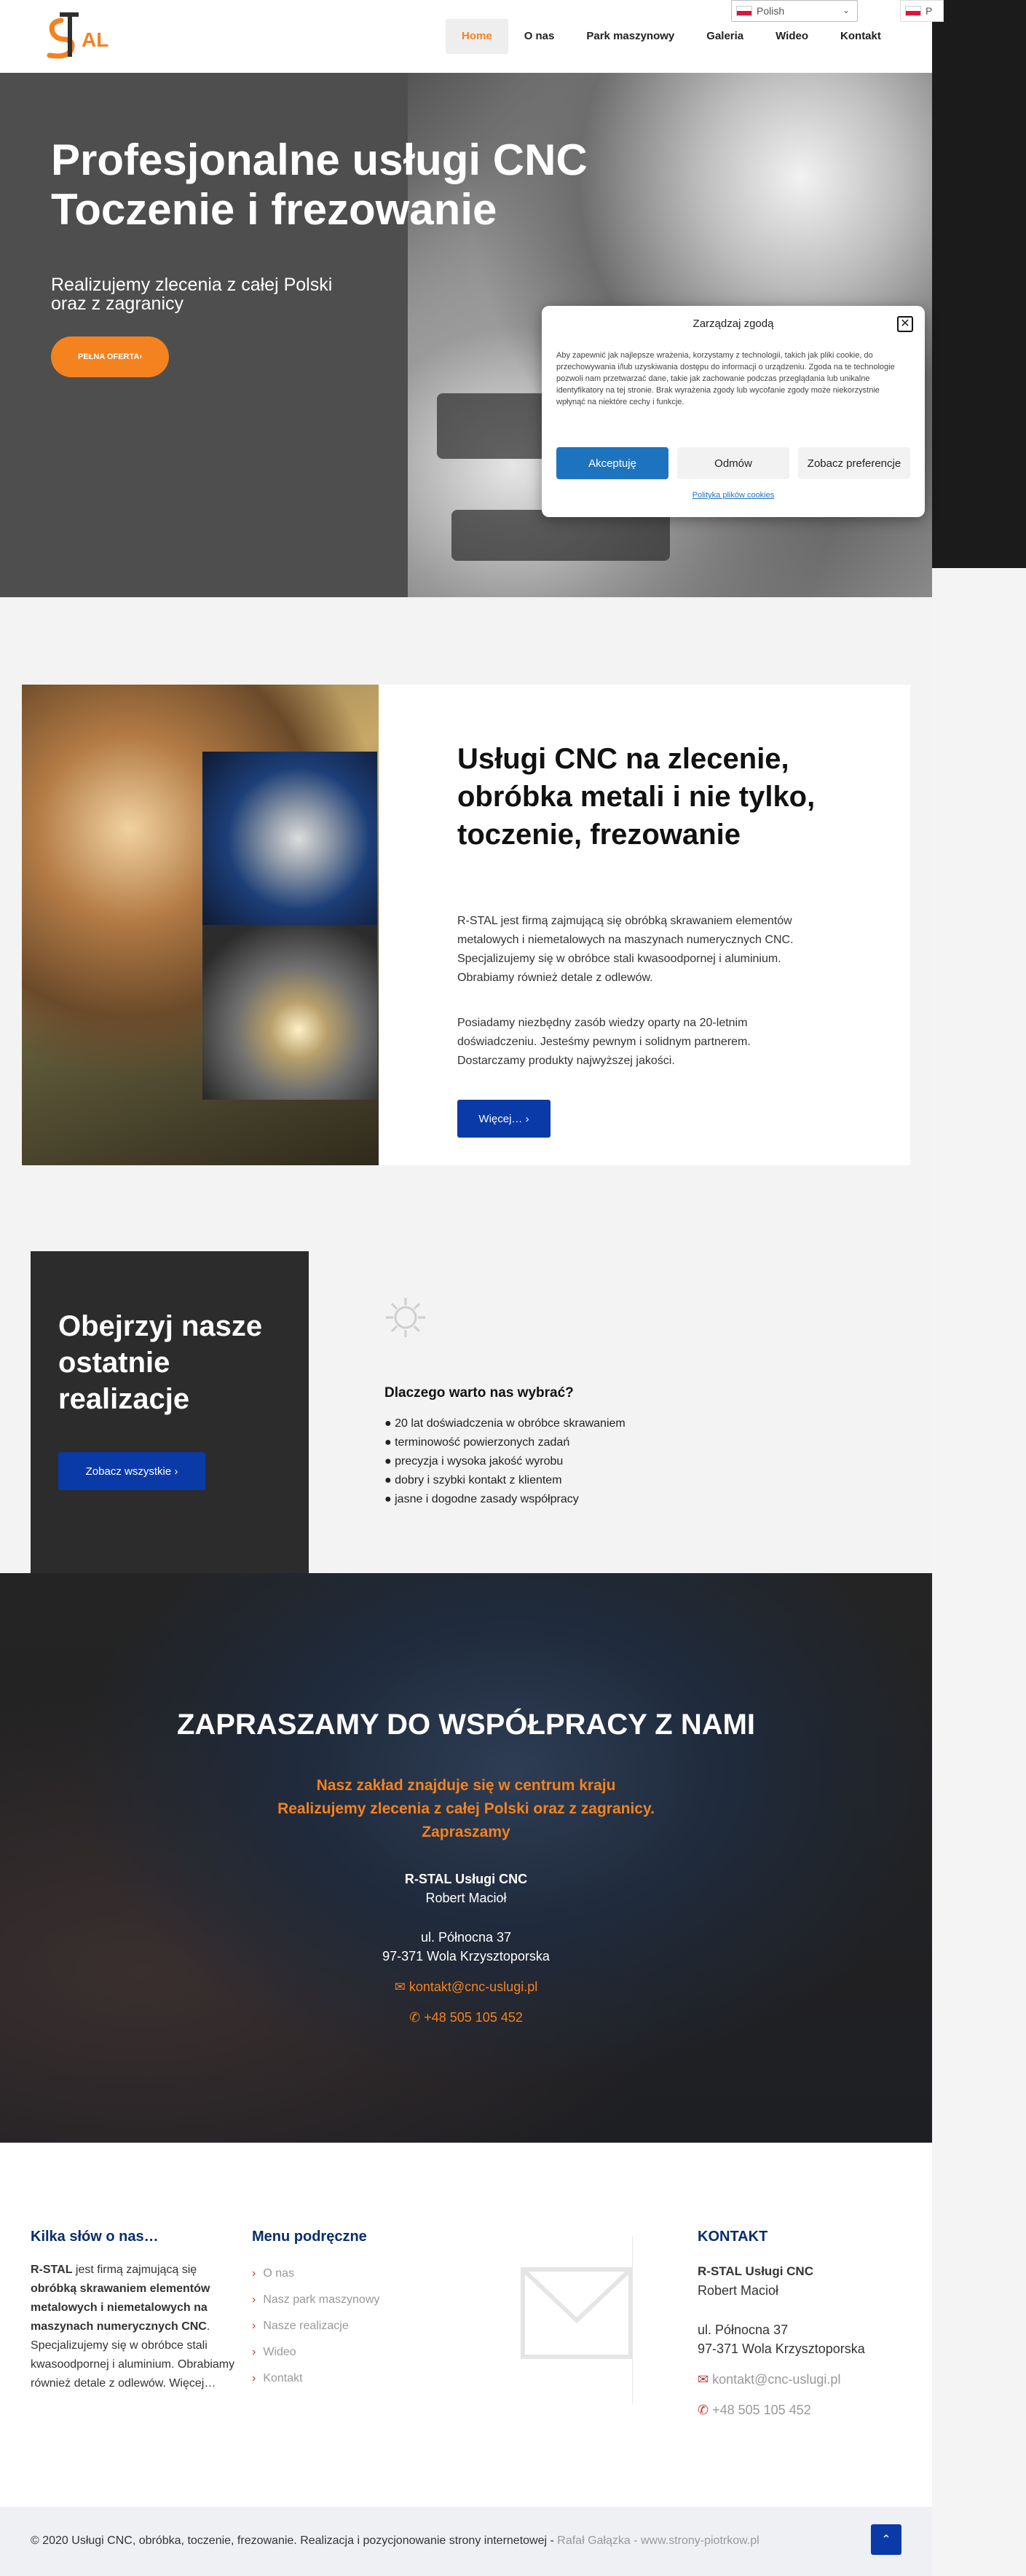 This screenshot has width=1026, height=2576. I want to click on footer-menu-item-o-nas: › O nas, so click(315, 2274).